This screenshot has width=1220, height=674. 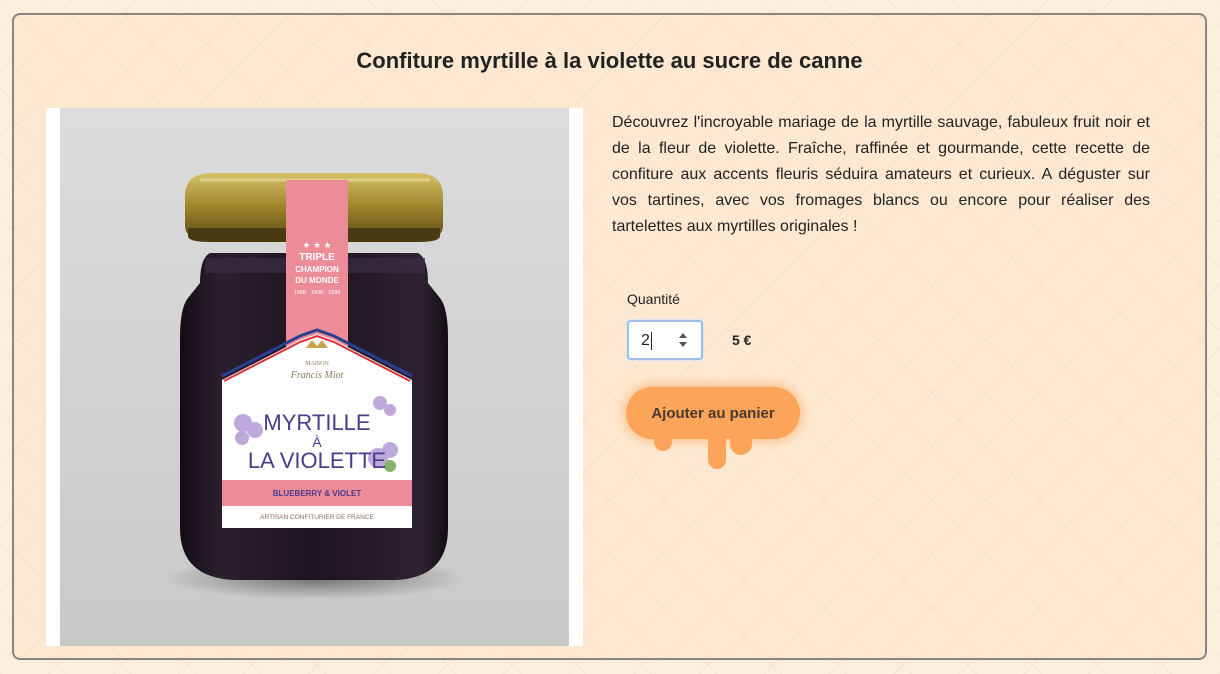 What do you see at coordinates (317, 460) in the screenshot?
I see `label-name-line-3: LA VIOLETTE` at bounding box center [317, 460].